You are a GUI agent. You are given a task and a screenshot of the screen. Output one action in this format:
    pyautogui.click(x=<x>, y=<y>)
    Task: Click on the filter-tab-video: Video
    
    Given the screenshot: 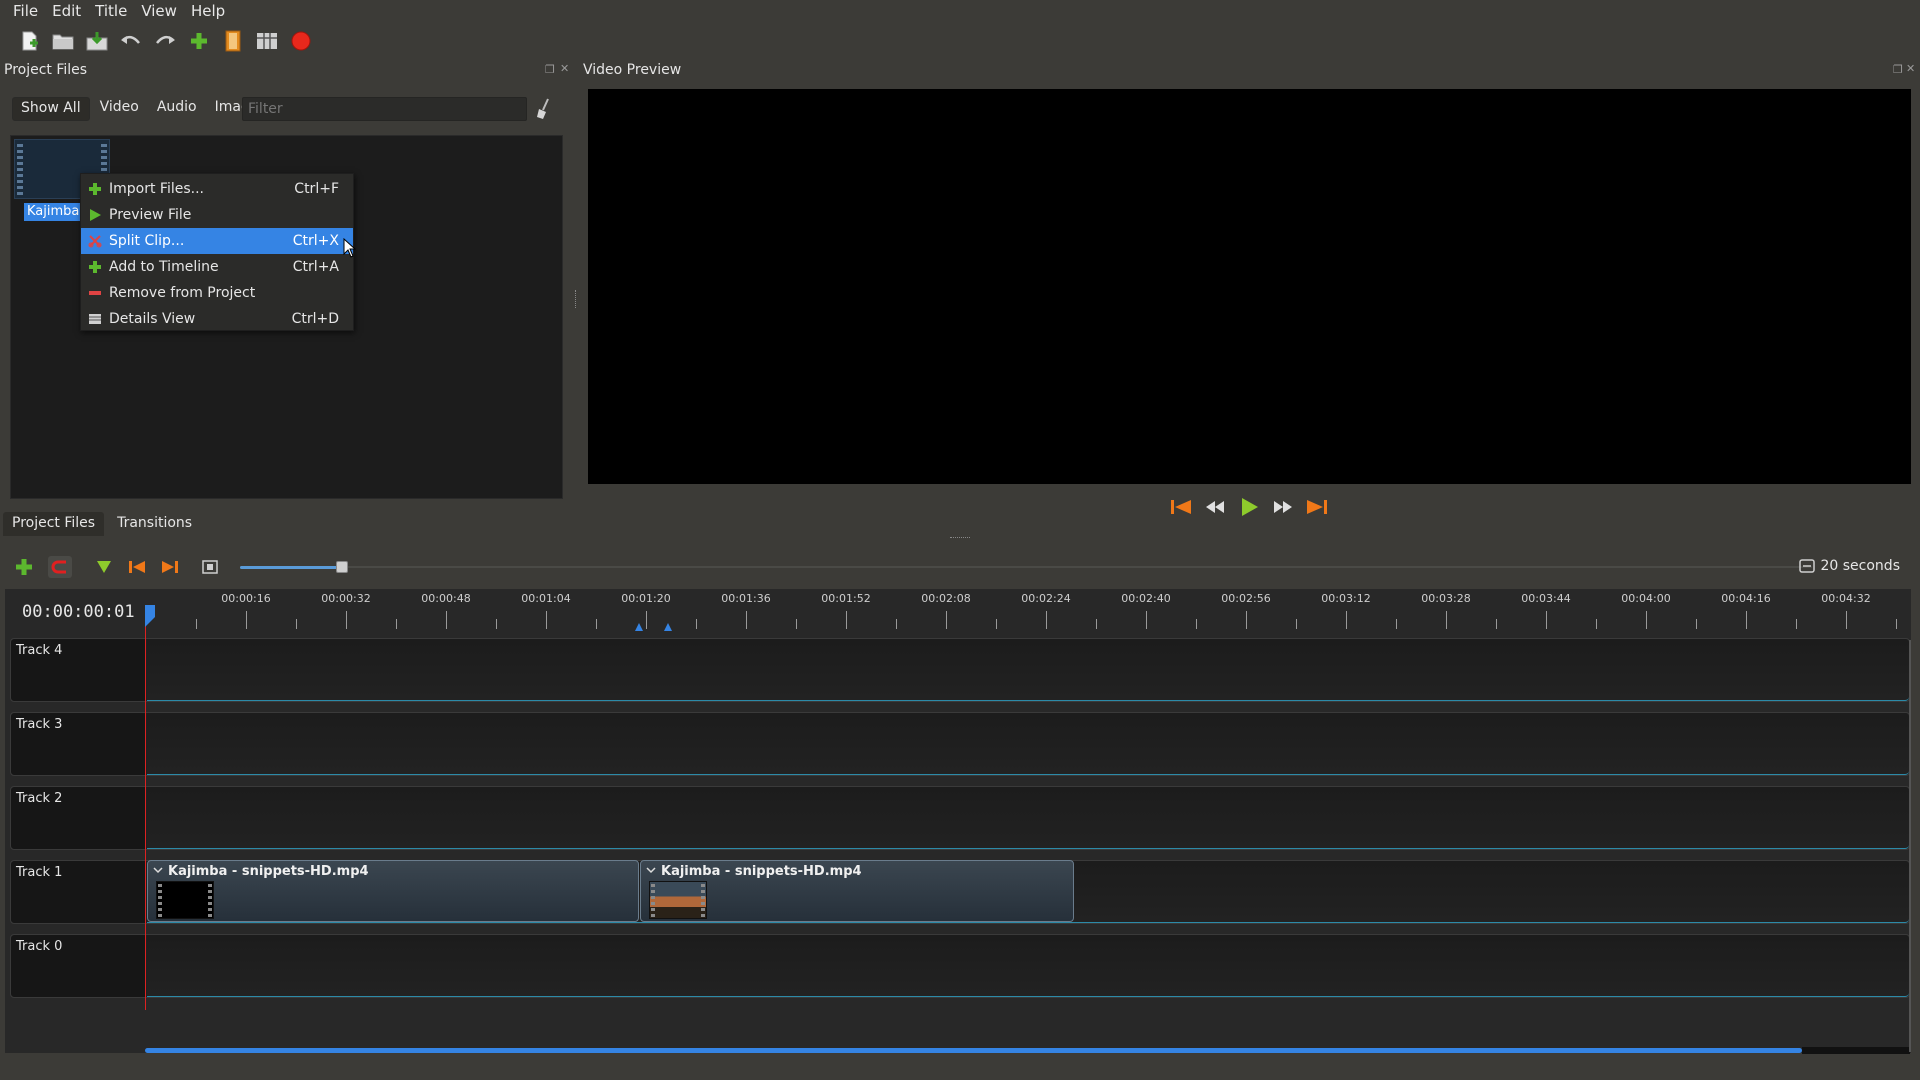 What is the action you would take?
    pyautogui.click(x=119, y=109)
    